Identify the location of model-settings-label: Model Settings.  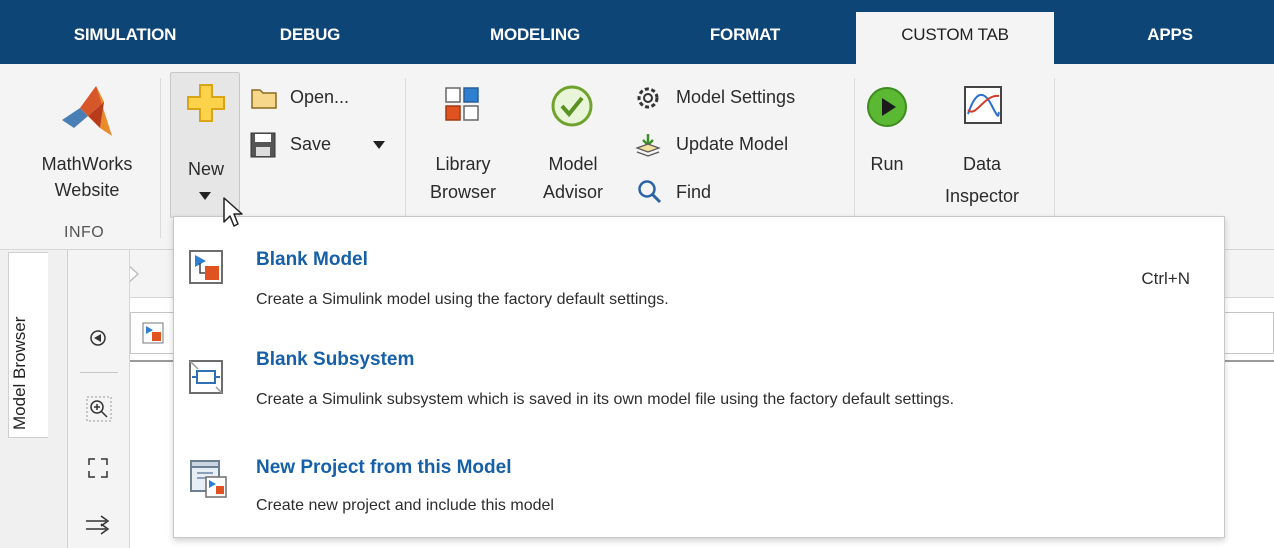
(736, 97).